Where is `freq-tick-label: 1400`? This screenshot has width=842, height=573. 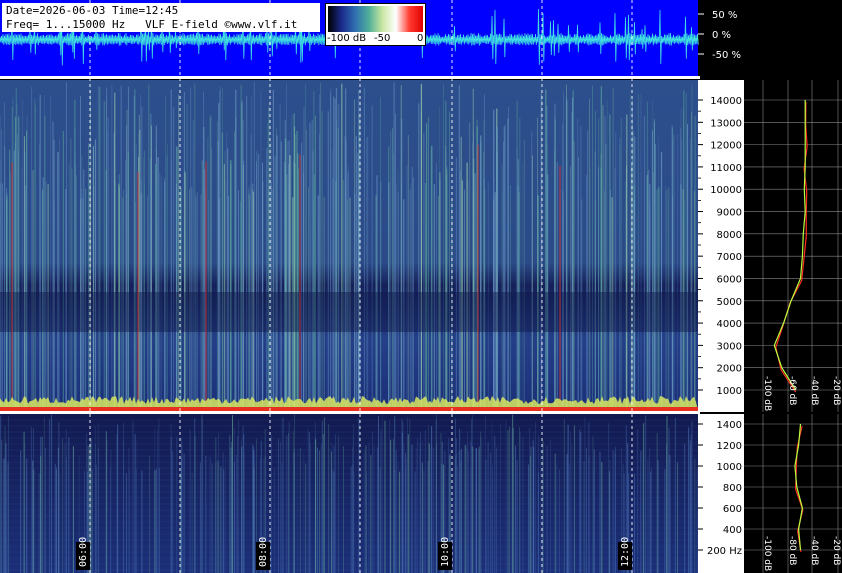 freq-tick-label: 1400 is located at coordinates (729, 425).